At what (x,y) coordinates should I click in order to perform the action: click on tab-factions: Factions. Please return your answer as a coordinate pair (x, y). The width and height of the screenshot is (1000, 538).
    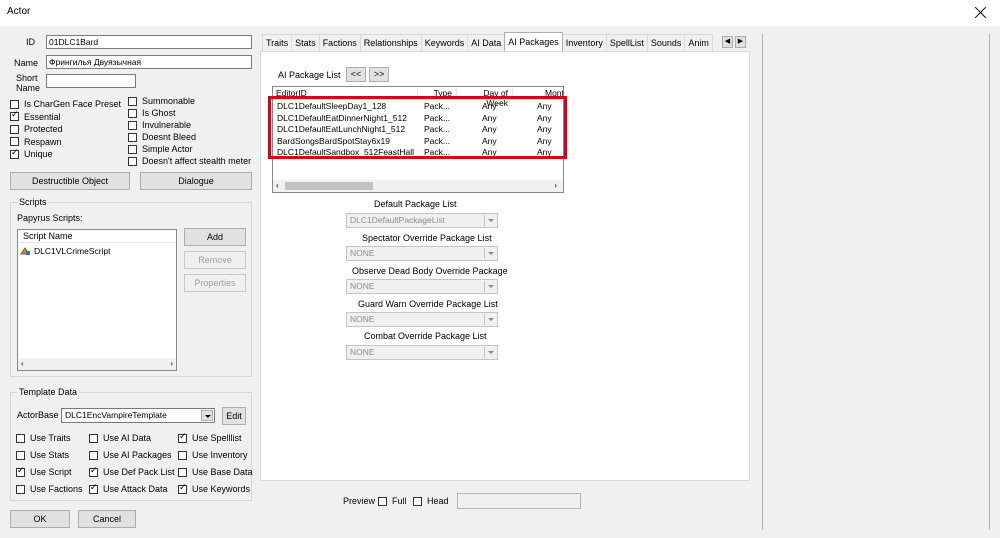
    Looking at the image, I should click on (339, 42).